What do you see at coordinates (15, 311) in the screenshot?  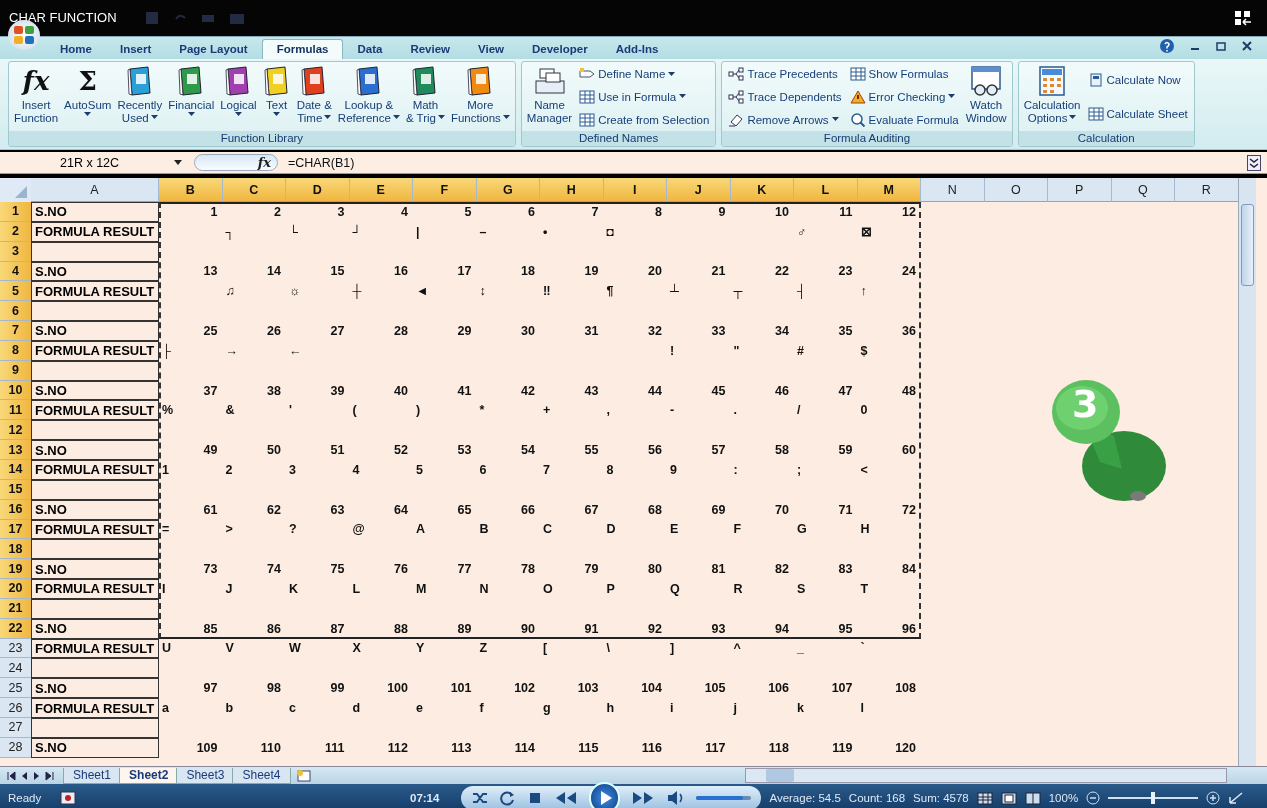 I see `row-header: 6` at bounding box center [15, 311].